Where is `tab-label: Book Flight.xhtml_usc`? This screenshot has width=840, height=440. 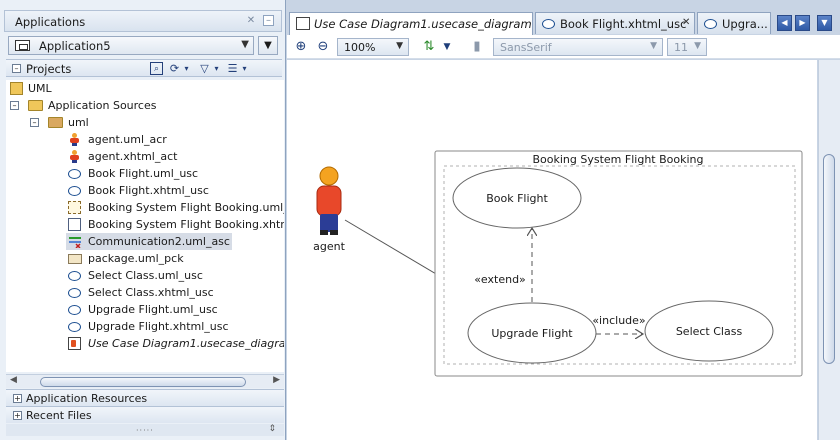 tab-label: Book Flight.xhtml_usc is located at coordinates (623, 24).